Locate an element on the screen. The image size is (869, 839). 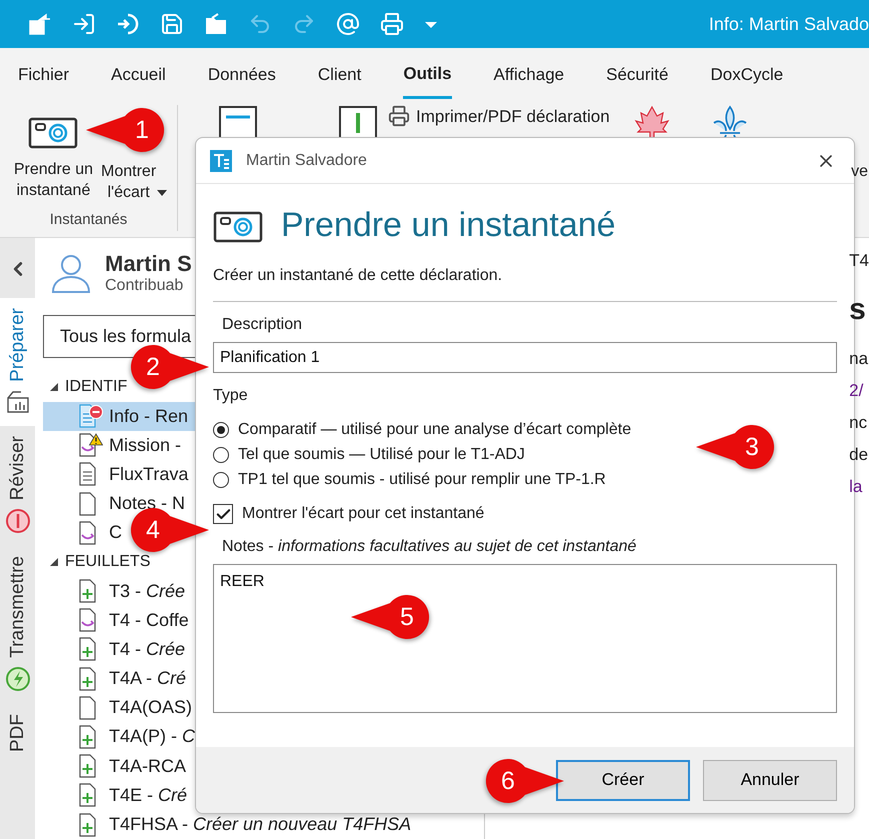
callout-marker: 5 is located at coordinates (390, 617).